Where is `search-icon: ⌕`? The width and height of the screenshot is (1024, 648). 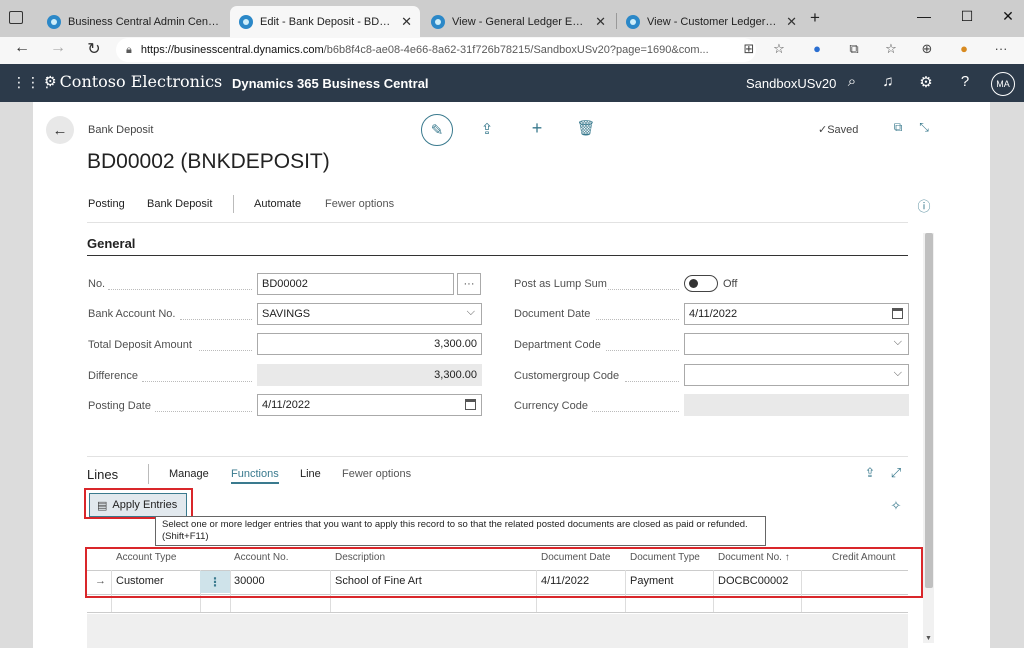
search-icon: ⌕ is located at coordinates (852, 81).